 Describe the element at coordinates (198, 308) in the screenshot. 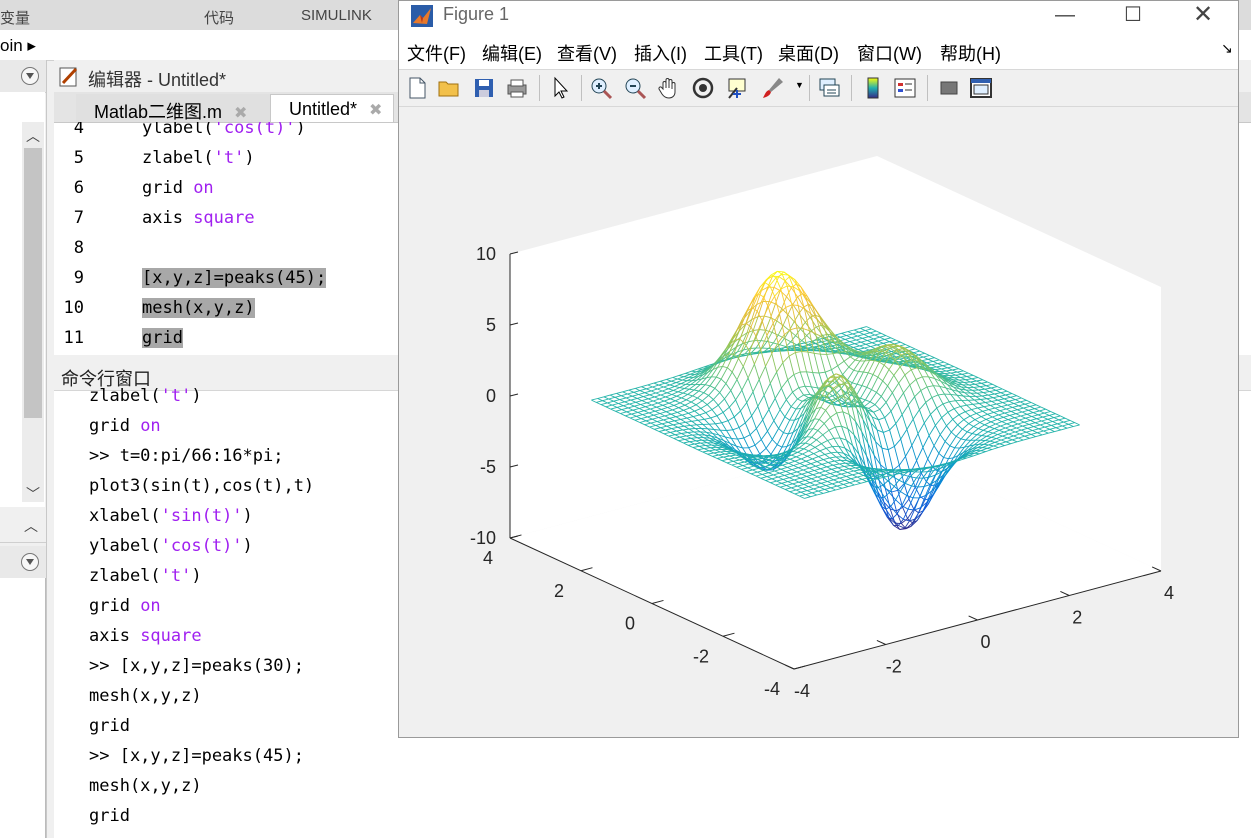

I see `code-line-selected: mesh(x,y,z)` at that location.